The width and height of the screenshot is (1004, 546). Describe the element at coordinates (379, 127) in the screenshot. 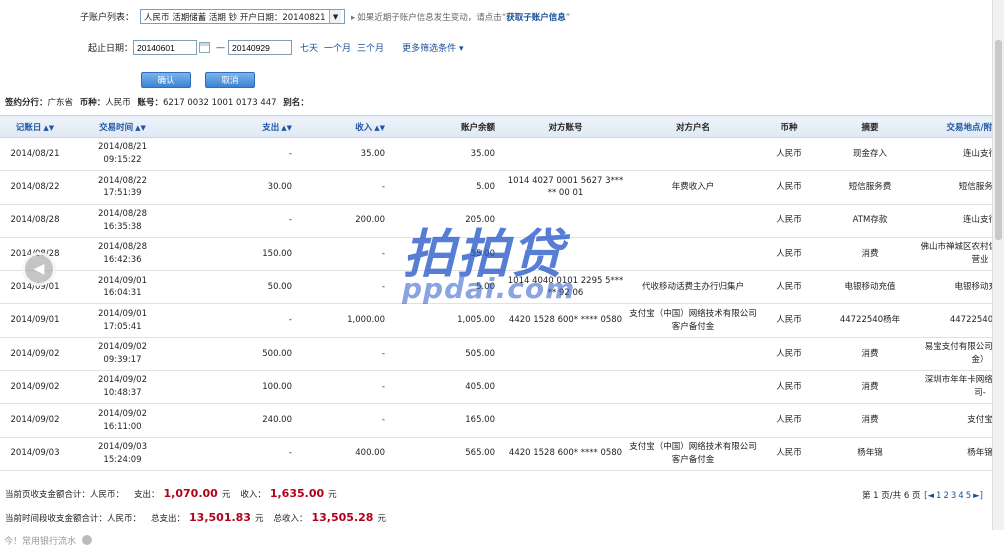

I see `sort-icon: ▲▼` at that location.